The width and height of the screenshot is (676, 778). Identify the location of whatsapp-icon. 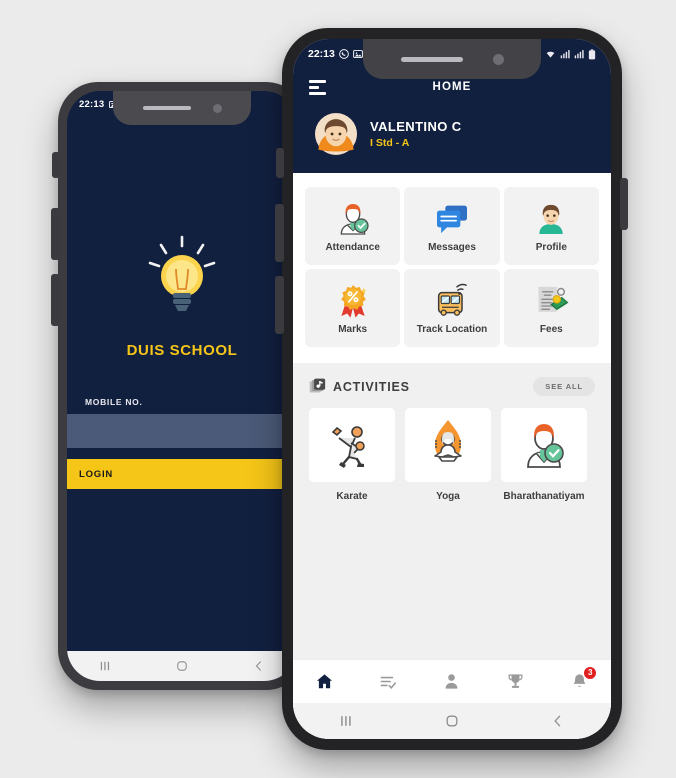
(344, 54).